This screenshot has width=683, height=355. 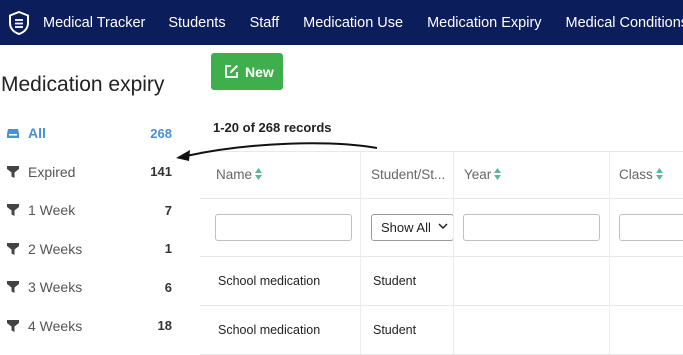 I want to click on column-label: Class, so click(x=636, y=174).